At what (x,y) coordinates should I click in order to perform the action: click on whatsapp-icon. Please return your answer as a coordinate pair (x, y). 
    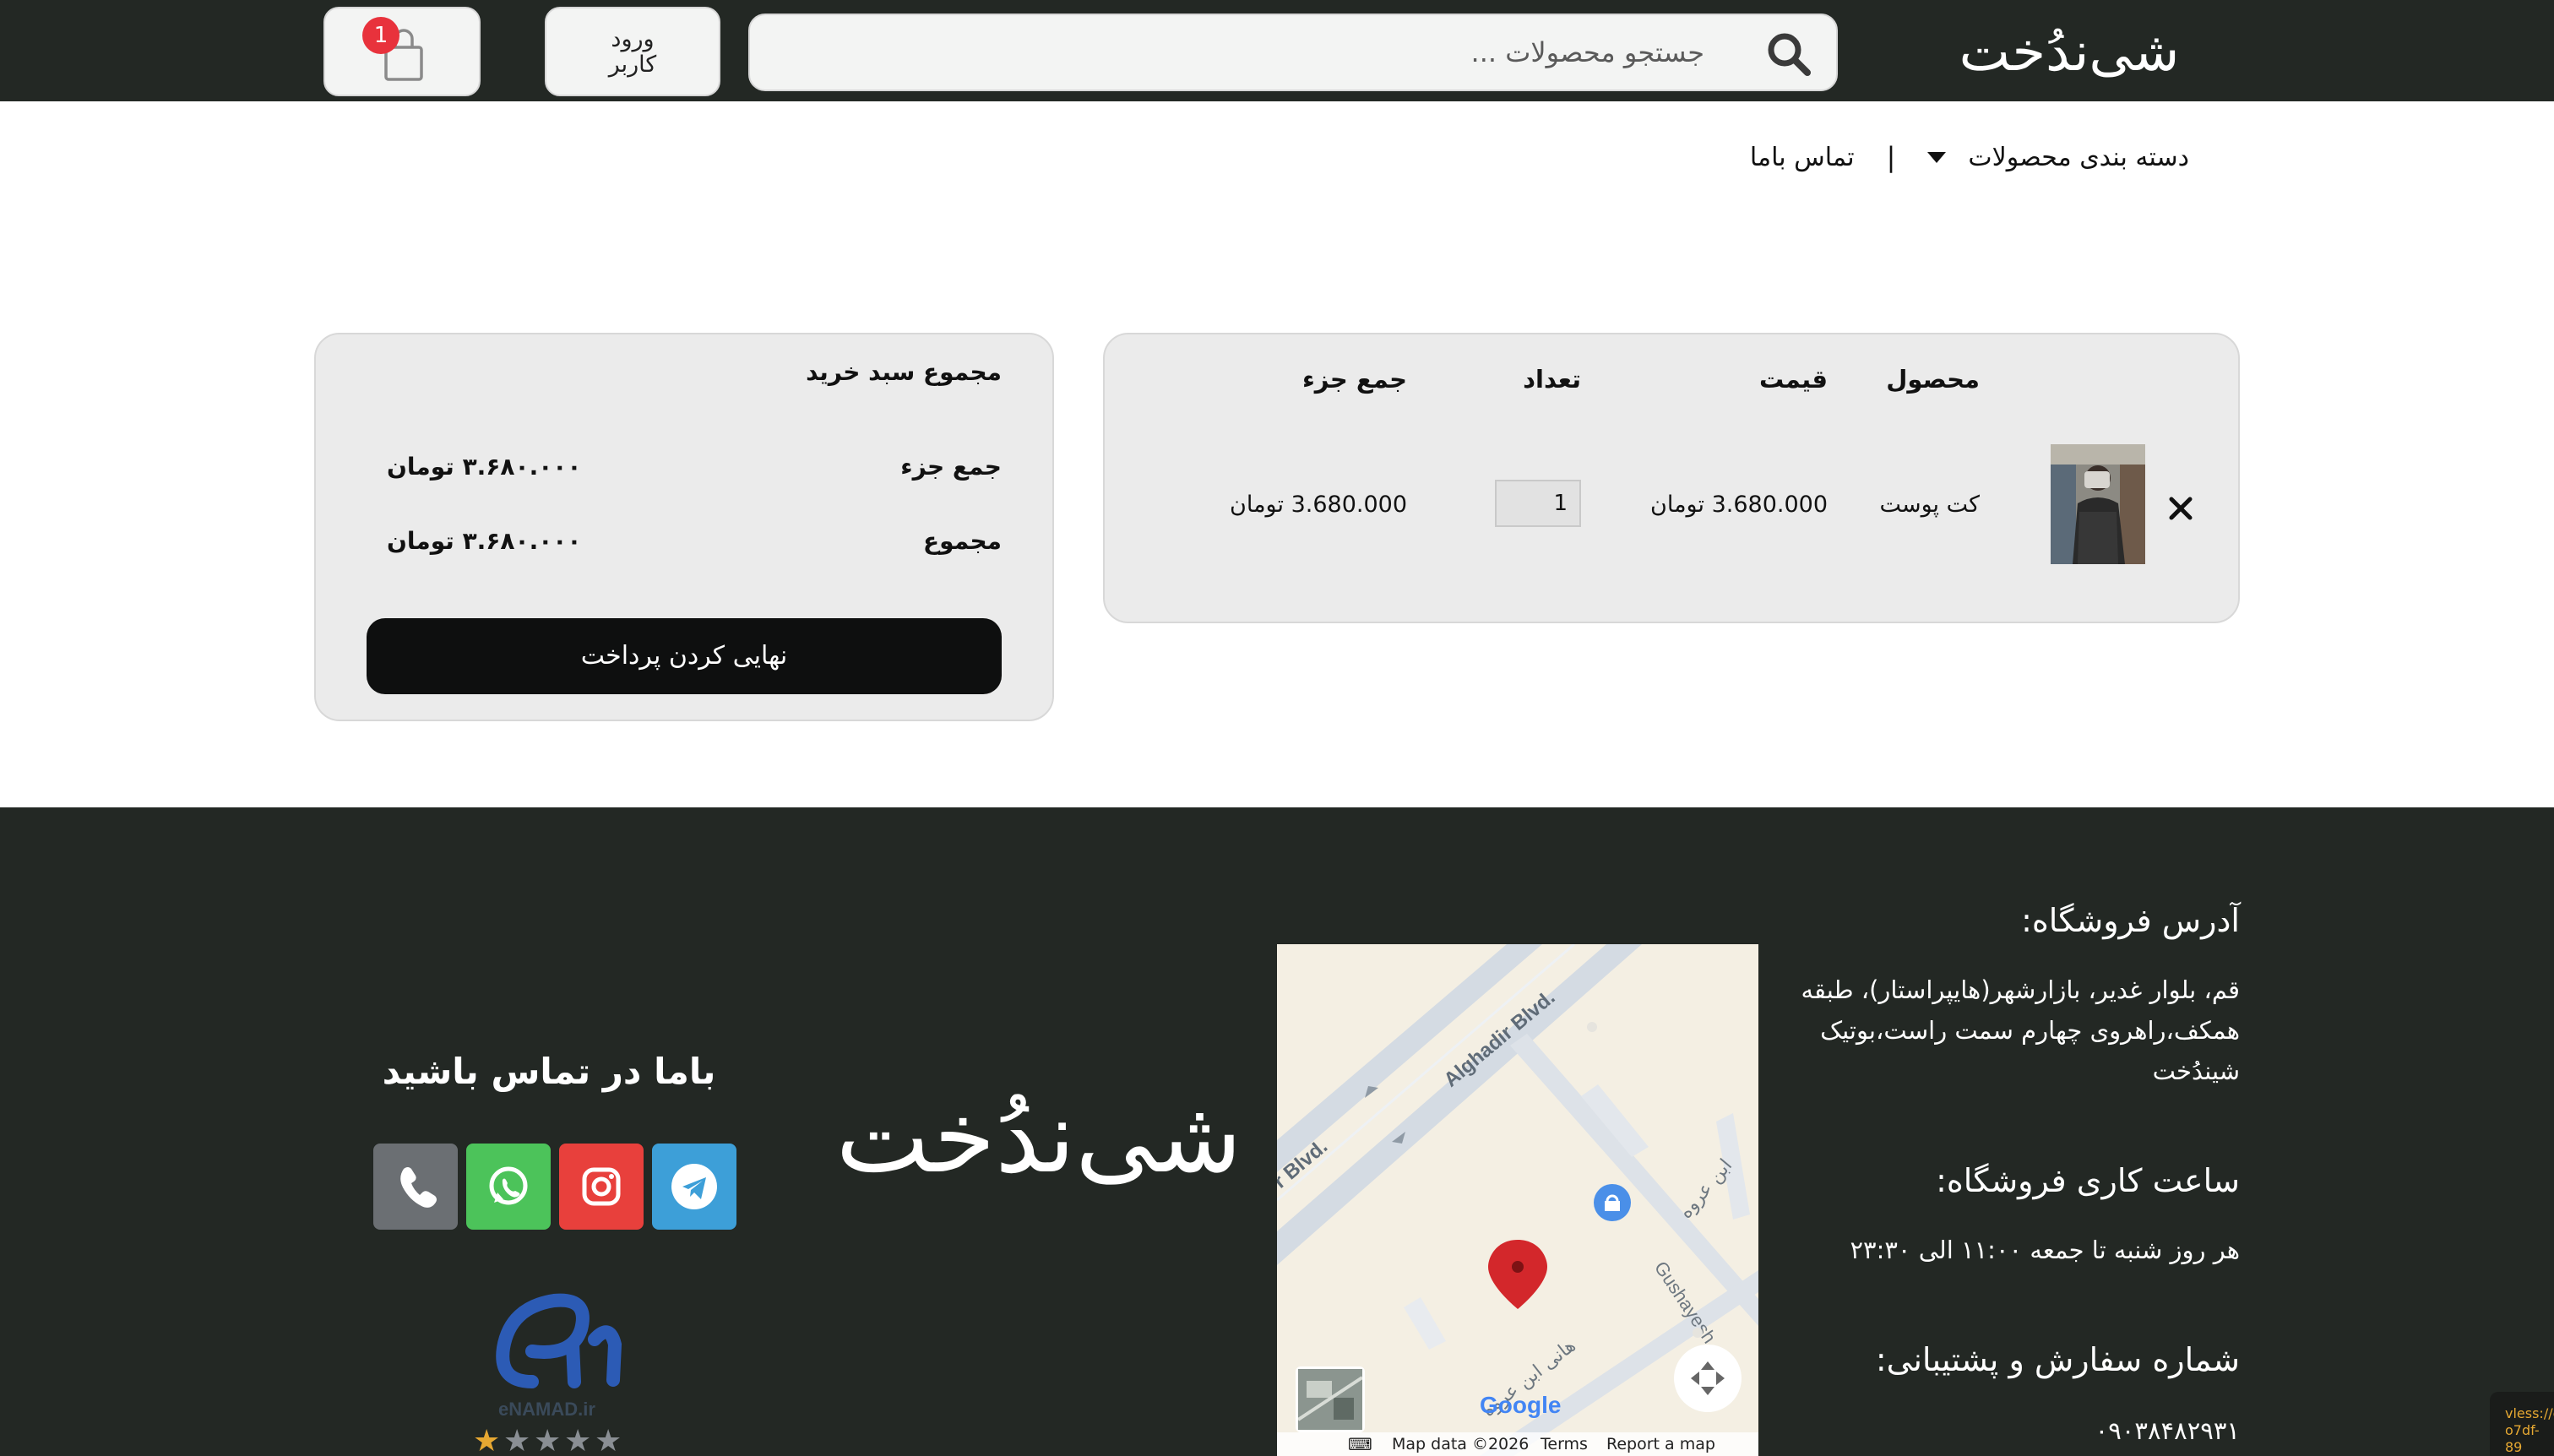
    Looking at the image, I should click on (508, 1187).